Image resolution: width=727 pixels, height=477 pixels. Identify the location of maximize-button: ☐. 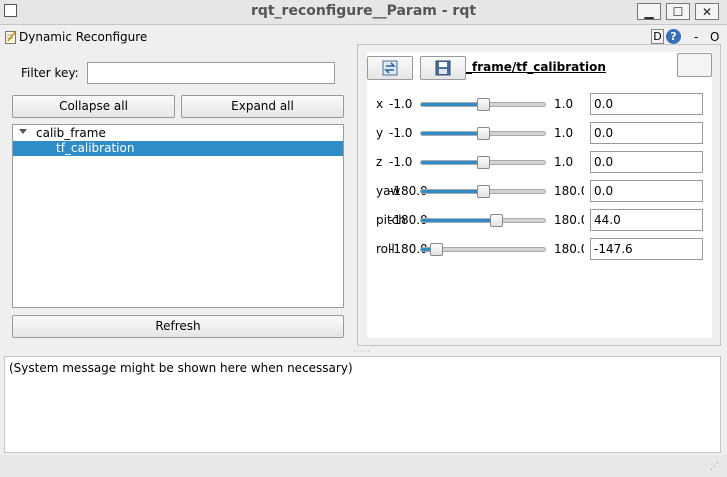
(678, 11).